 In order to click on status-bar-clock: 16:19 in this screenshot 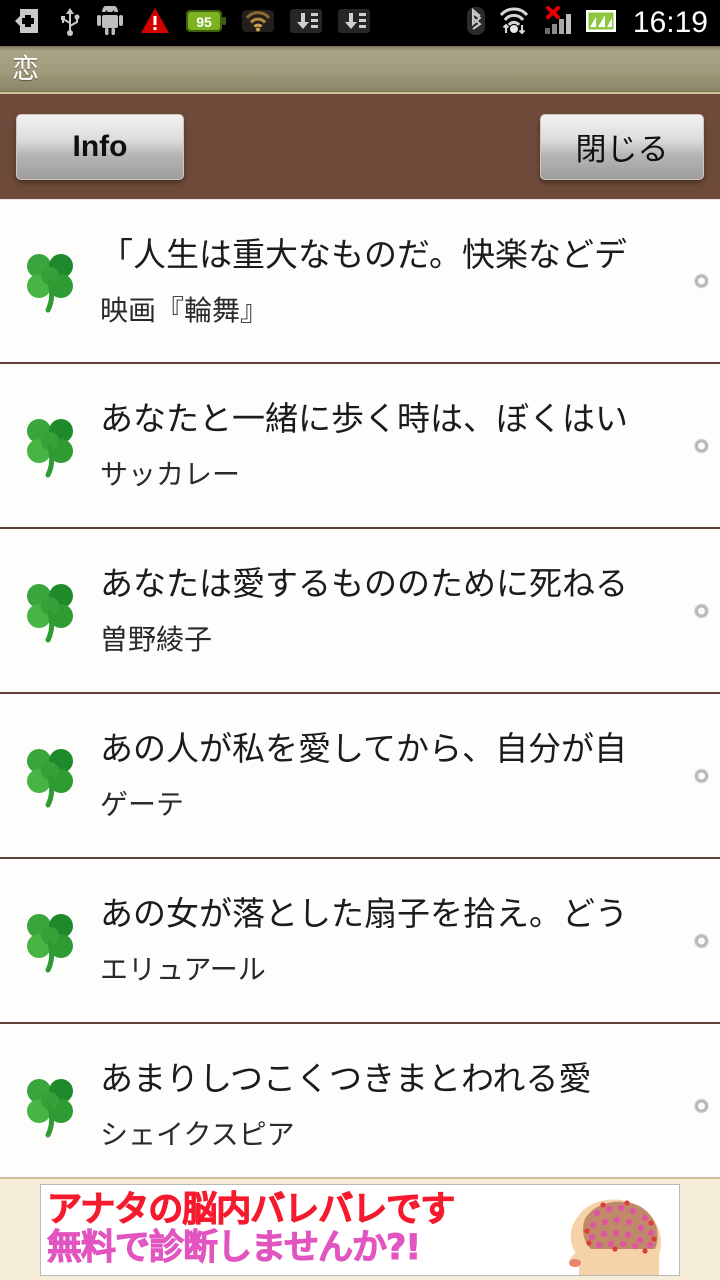, I will do `click(670, 22)`.